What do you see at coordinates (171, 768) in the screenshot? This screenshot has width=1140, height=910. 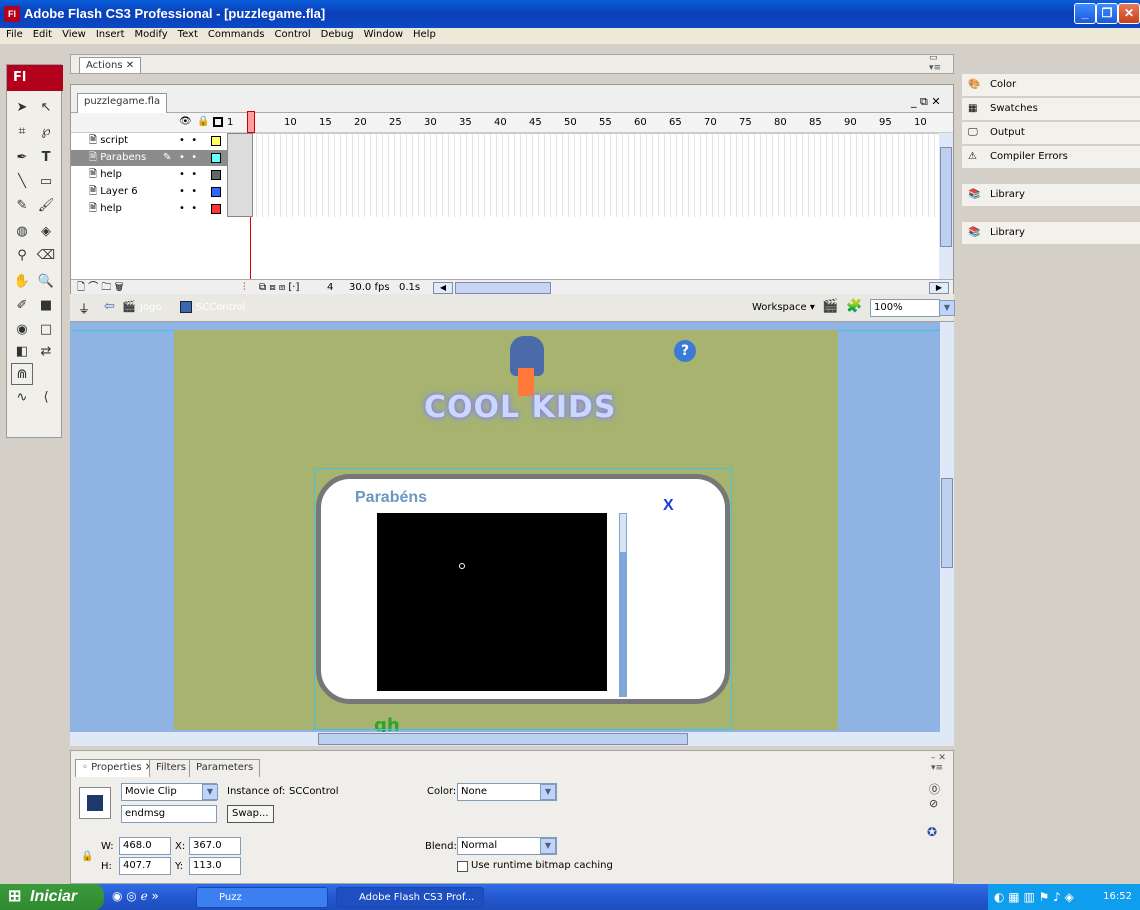 I see `tab-filters: Filters` at bounding box center [171, 768].